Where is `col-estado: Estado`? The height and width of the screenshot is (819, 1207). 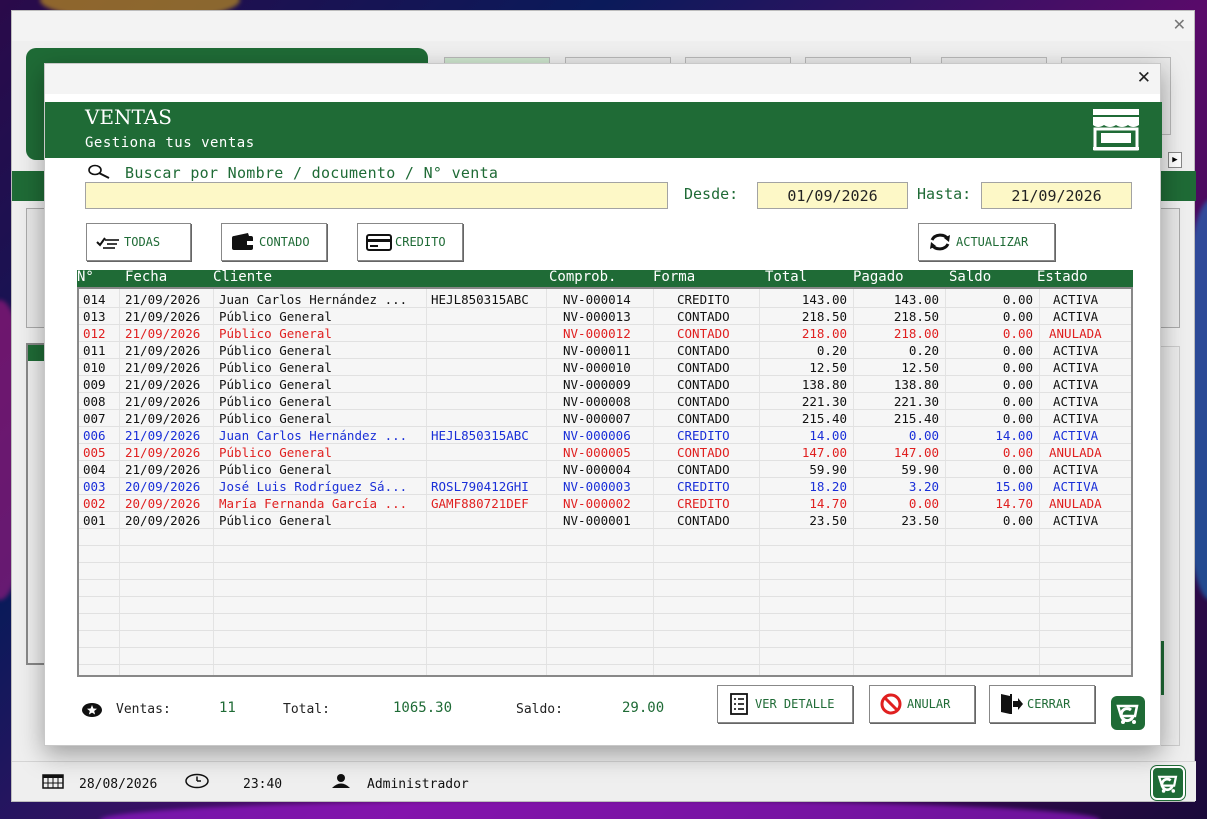
col-estado: Estado is located at coordinates (1062, 277).